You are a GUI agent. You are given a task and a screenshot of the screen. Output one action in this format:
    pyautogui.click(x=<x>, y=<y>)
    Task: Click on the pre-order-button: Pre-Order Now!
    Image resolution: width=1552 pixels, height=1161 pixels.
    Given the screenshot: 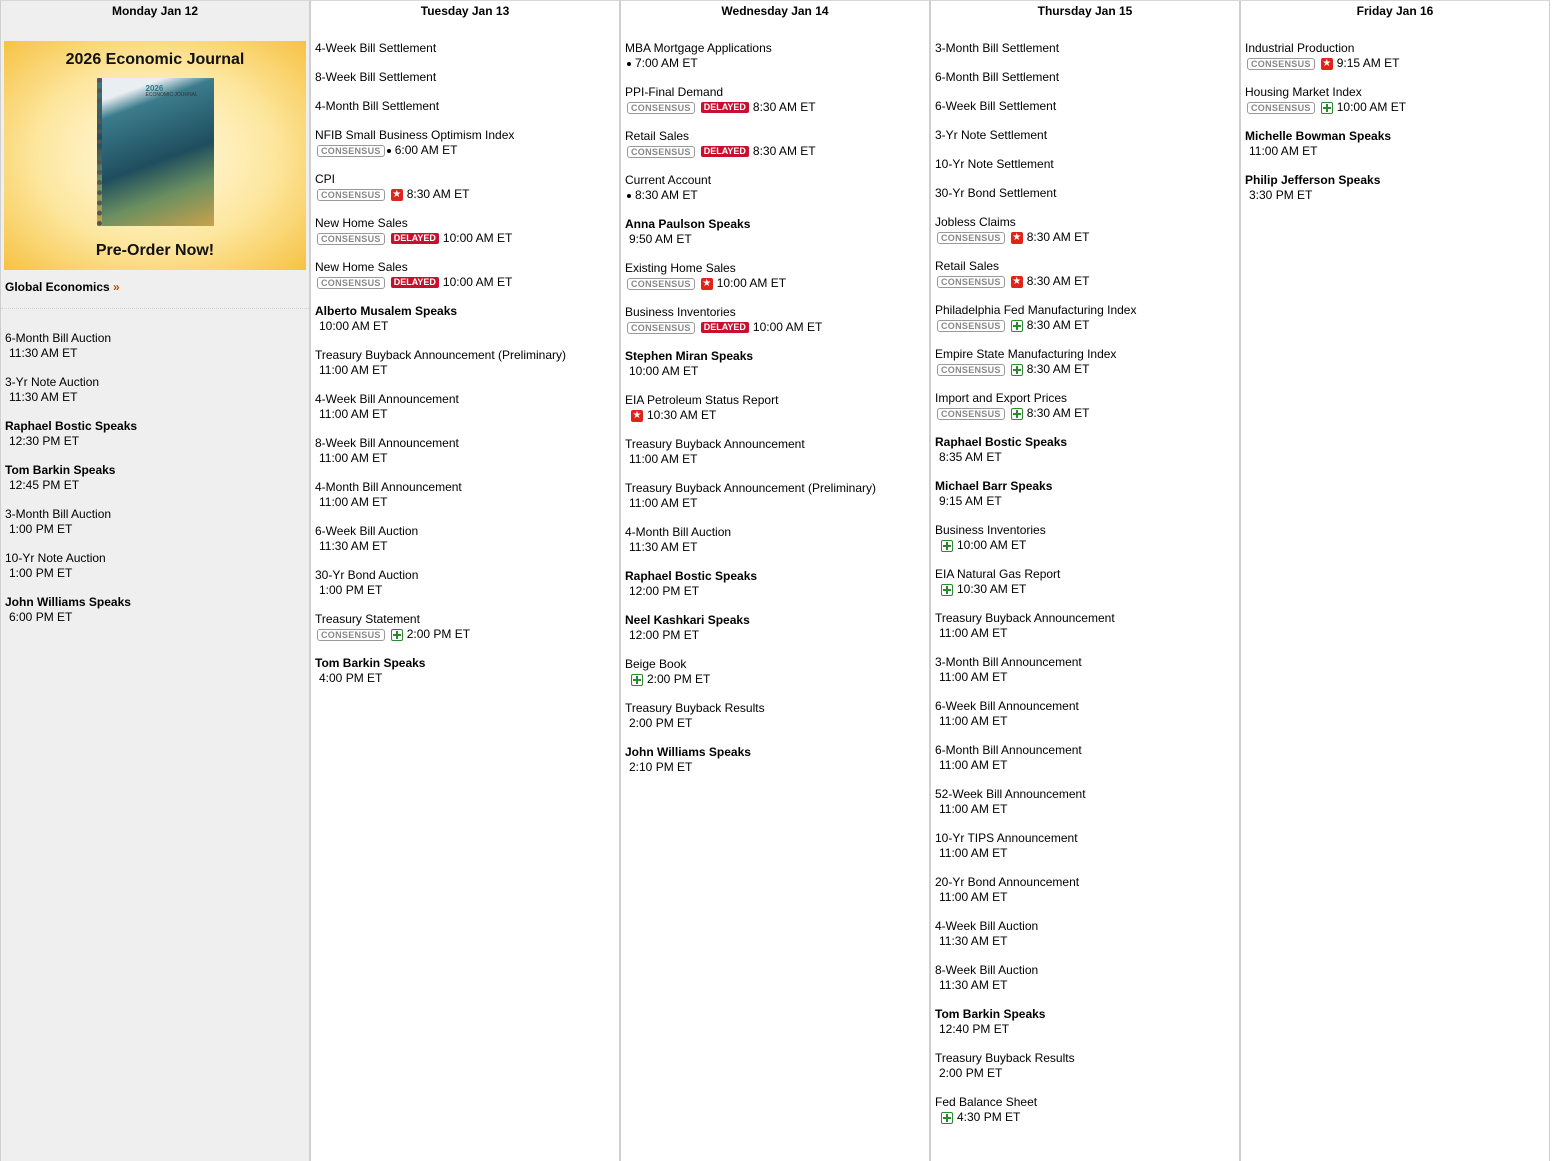 What is the action you would take?
    pyautogui.click(x=155, y=251)
    